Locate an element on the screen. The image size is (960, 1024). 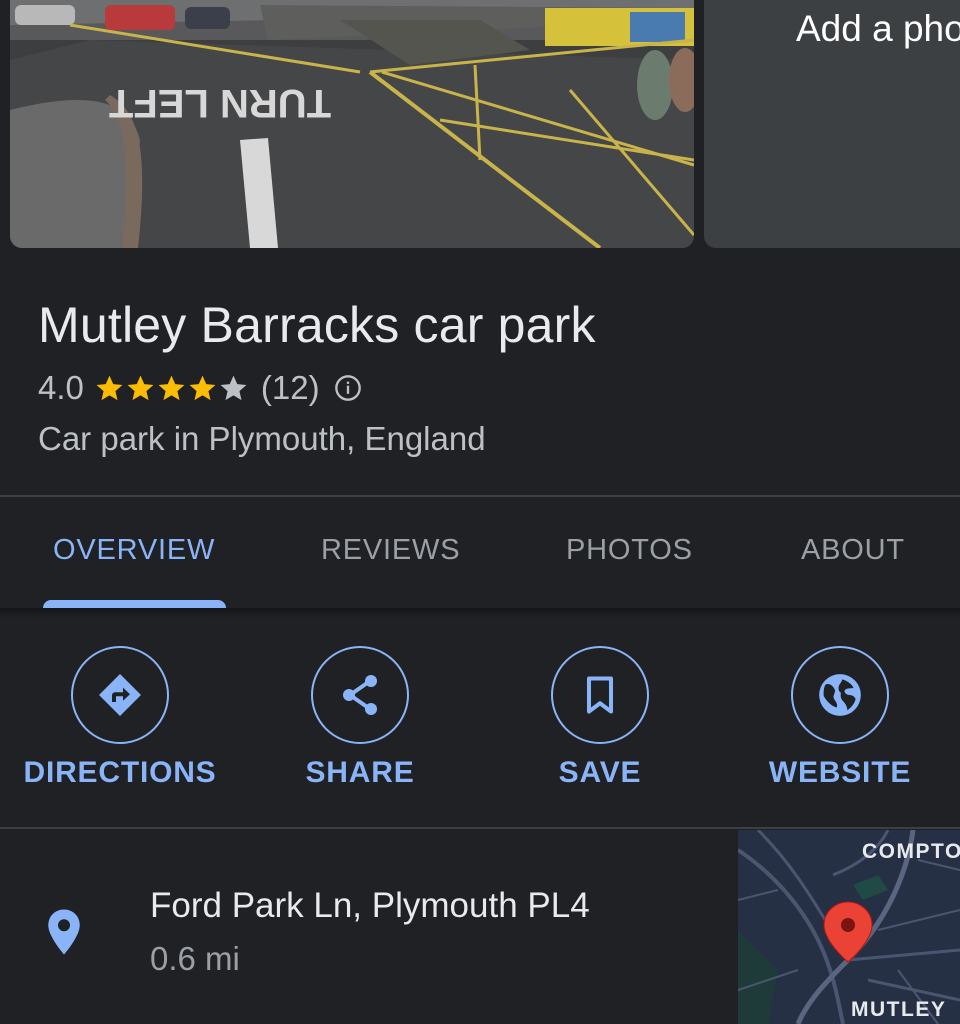
address-row: Ford Park Ln, Plymouth PL4 0.6 mi is located at coordinates (368, 927).